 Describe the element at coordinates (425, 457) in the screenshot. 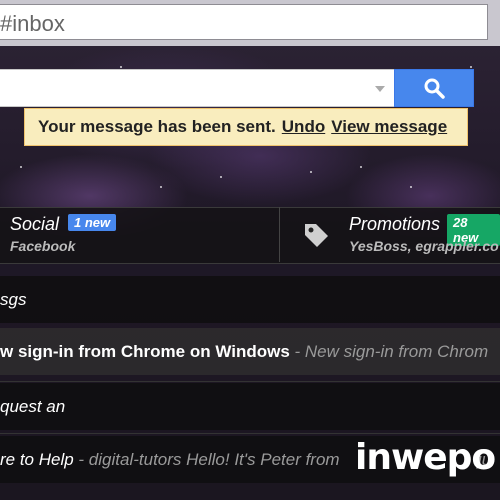

I see `inwepo-logo: inwepo` at that location.